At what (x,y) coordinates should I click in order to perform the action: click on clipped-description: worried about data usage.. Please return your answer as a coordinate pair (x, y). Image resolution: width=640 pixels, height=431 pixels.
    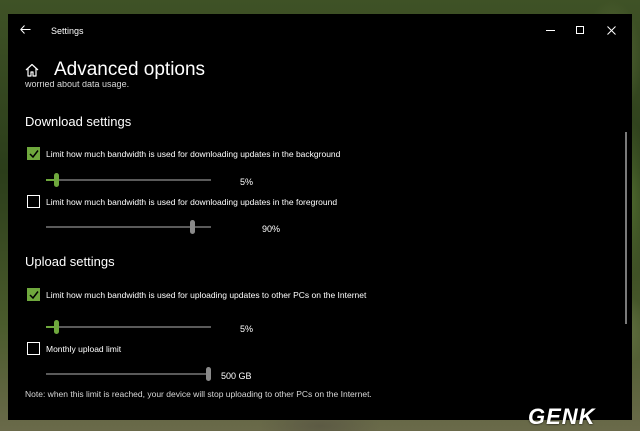
    Looking at the image, I should click on (77, 85).